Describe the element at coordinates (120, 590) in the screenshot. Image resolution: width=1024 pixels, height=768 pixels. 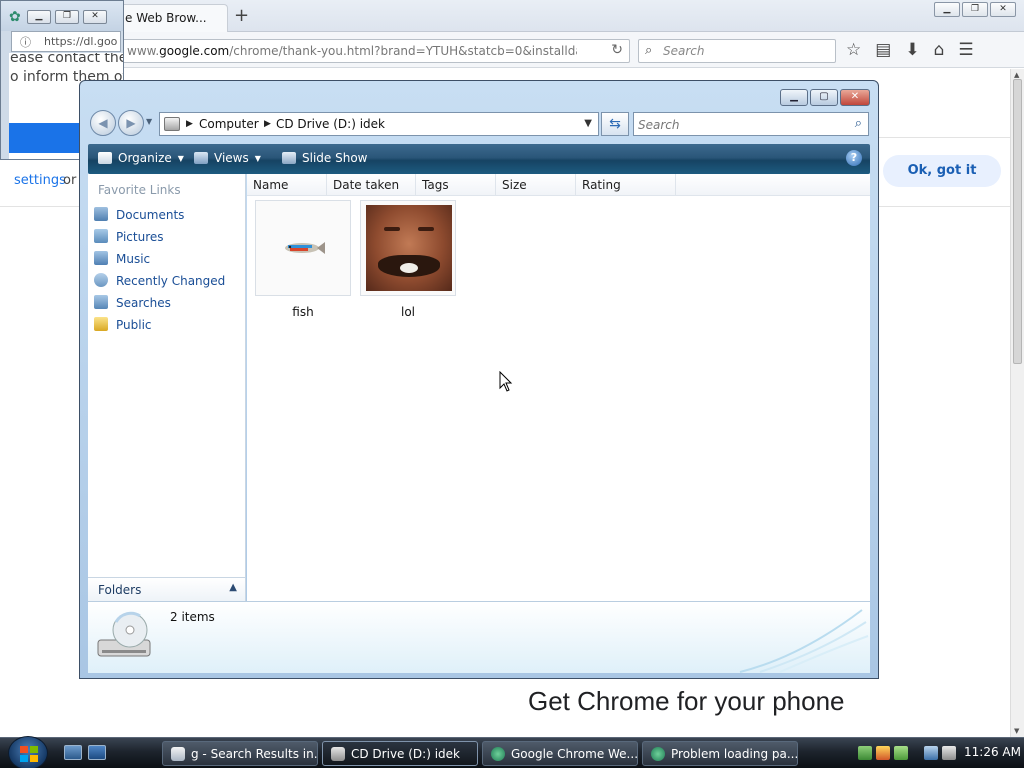
I see `folders-label: Folders` at that location.